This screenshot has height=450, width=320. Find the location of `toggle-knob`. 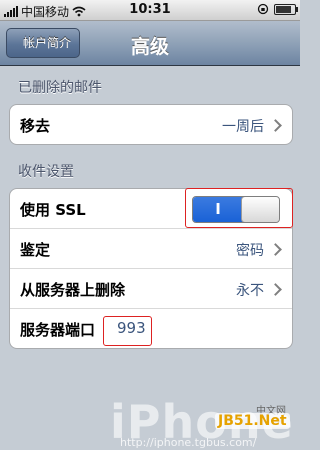

toggle-knob is located at coordinates (260, 209).